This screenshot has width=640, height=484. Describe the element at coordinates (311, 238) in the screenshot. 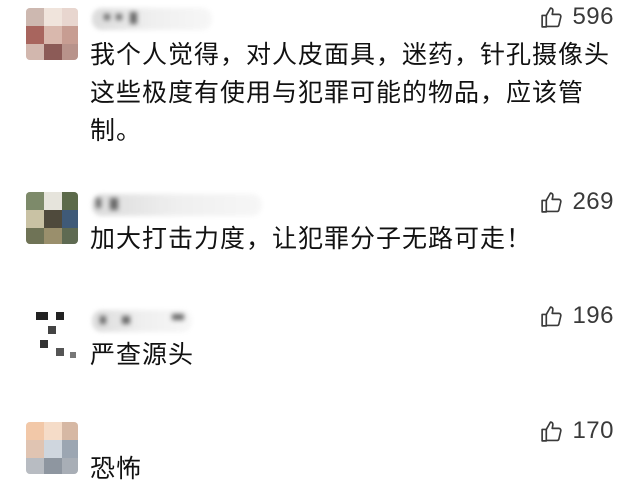

I see `comment-text: 加大打击力度，让犯罪分子无路可走！` at that location.